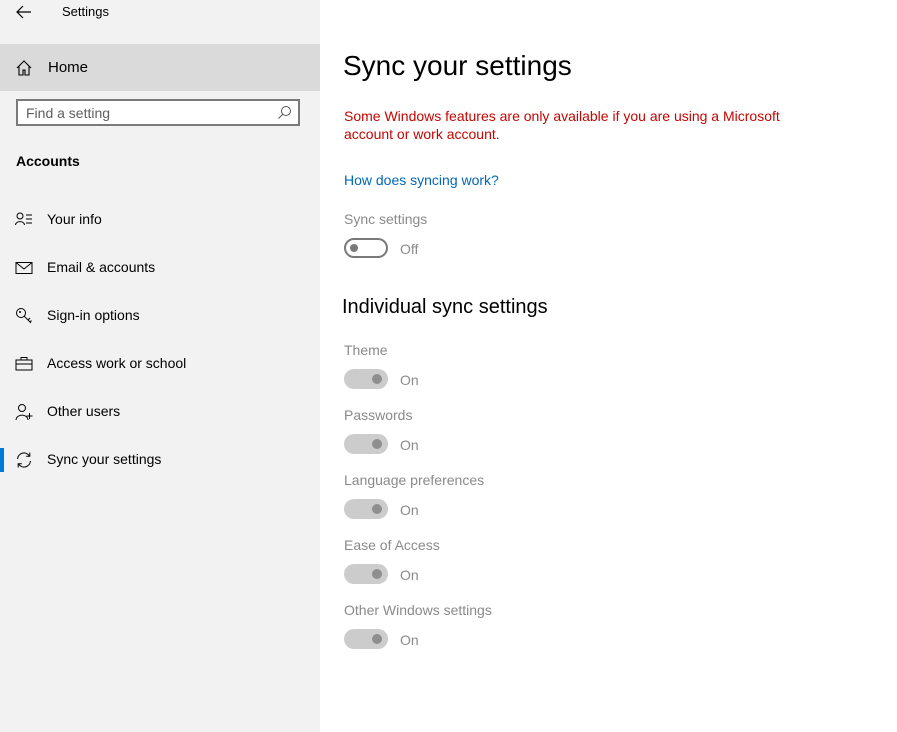 Image resolution: width=897 pixels, height=732 pixels. I want to click on sidebar-item-label: Email & accounts, so click(101, 267).